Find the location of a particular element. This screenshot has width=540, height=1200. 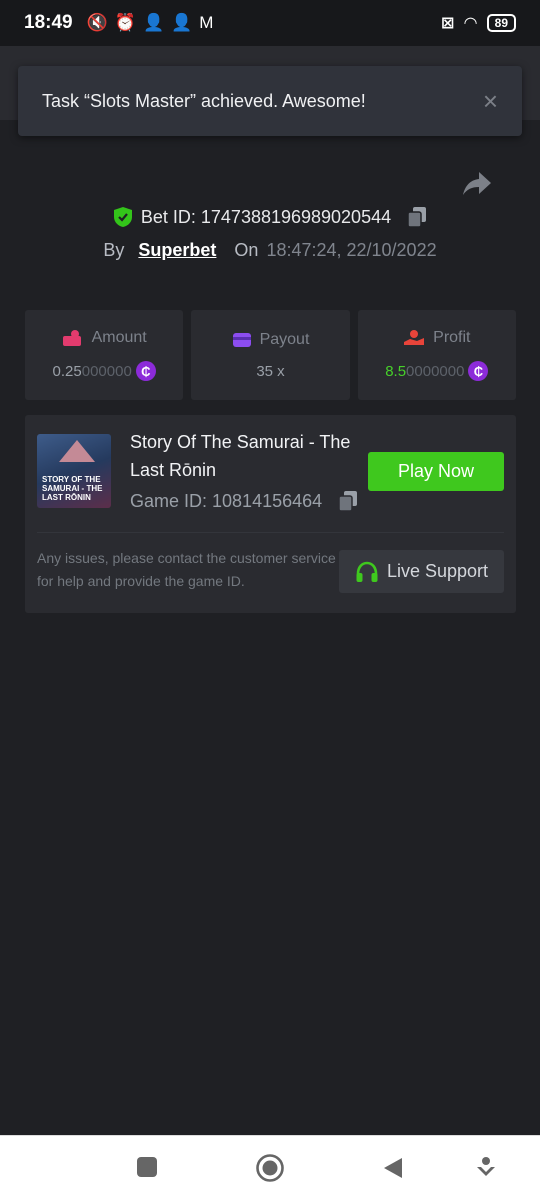

home-icon is located at coordinates (270, 1168).